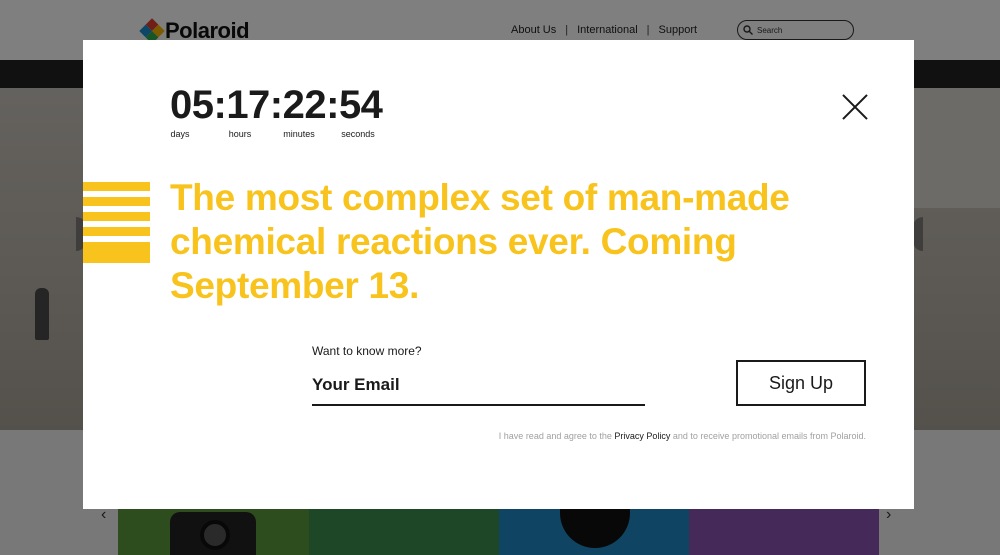 The height and width of the screenshot is (555, 1000). What do you see at coordinates (556, 436) in the screenshot?
I see `privacy-notice-prefix: I have read and agree to the` at bounding box center [556, 436].